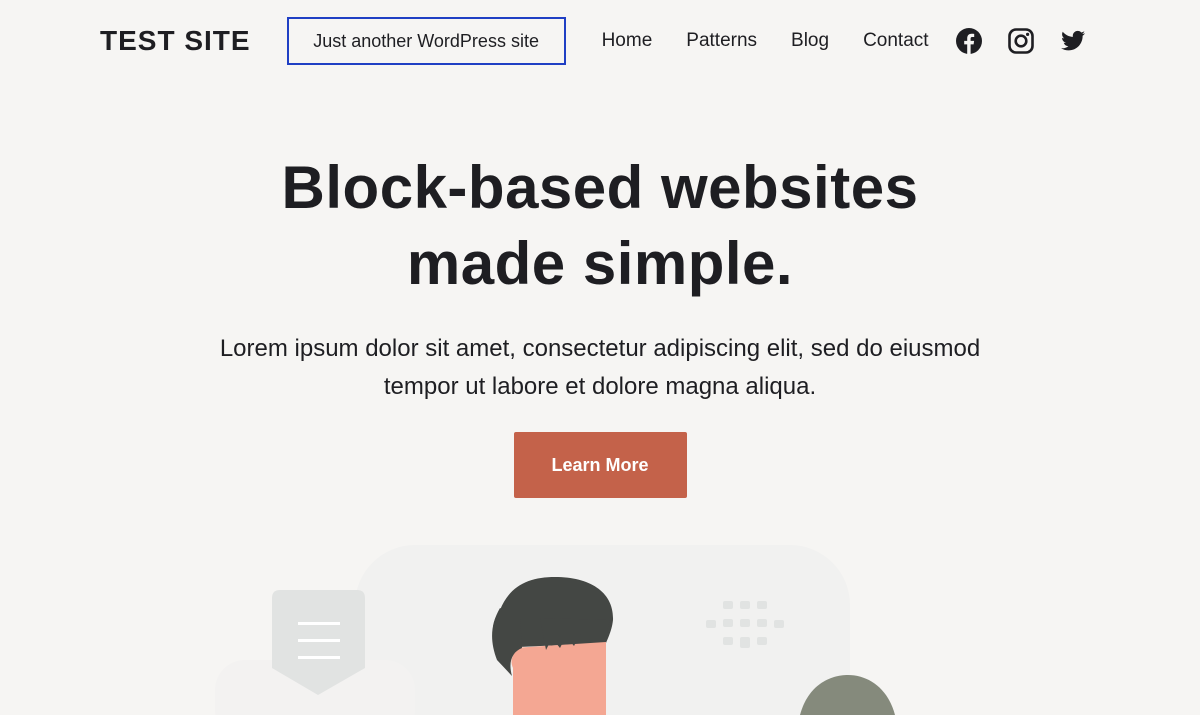 This screenshot has width=1200, height=715. I want to click on hero-illustration, so click(555, 630).